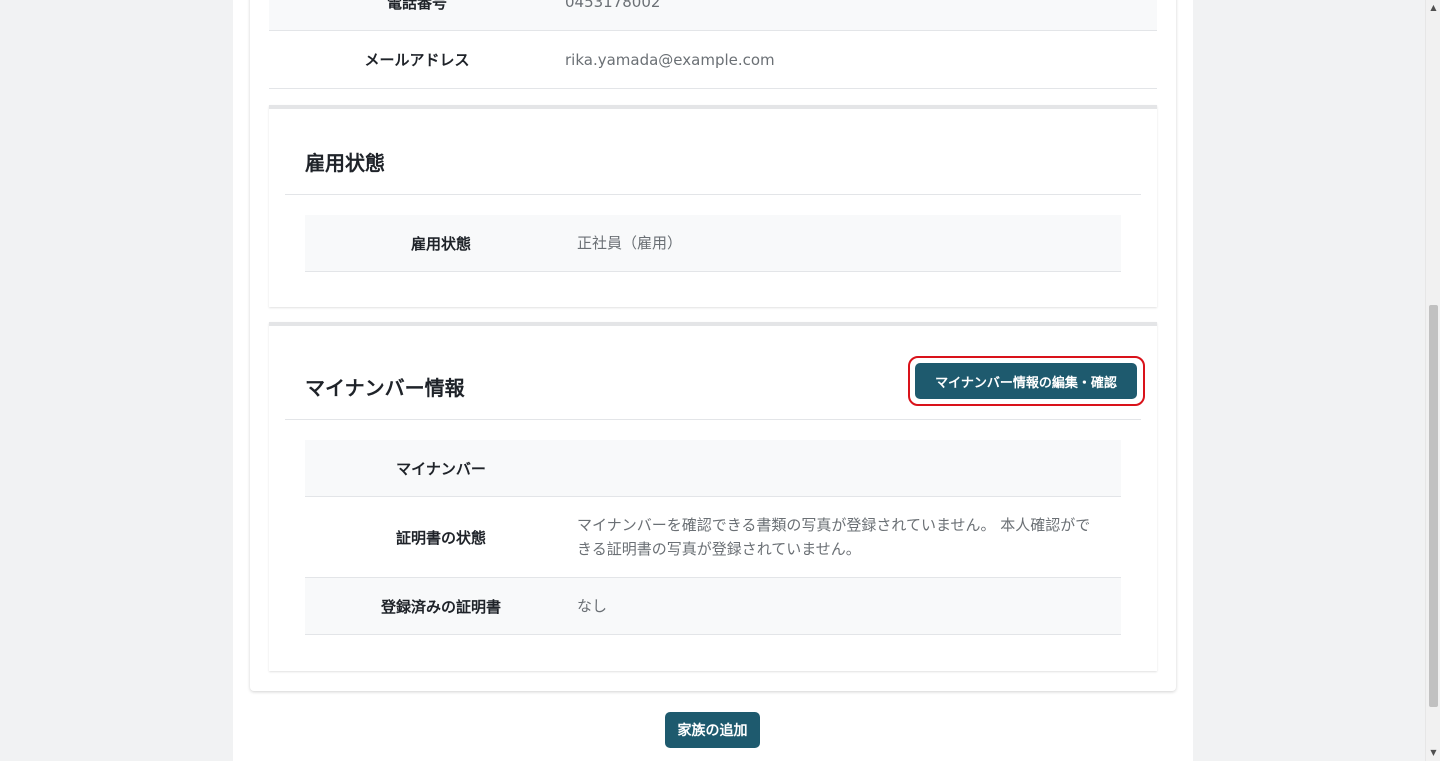 Image resolution: width=1440 pixels, height=761 pixels. What do you see at coordinates (1026, 381) in the screenshot?
I see `mynumber-edit-button: マイナンバー情報の編集・確認` at bounding box center [1026, 381].